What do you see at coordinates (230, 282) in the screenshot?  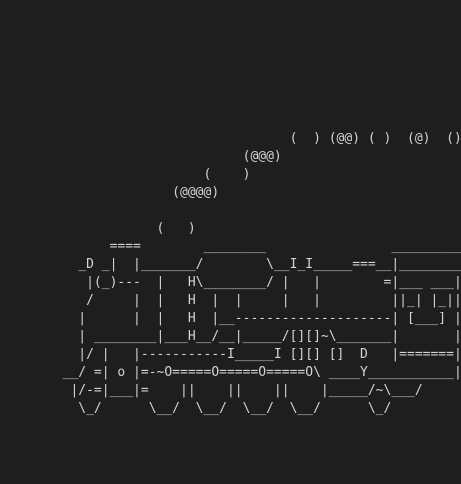 I see `train-line-3: |(_)--- | H\________/ | | =|___ ___|` at bounding box center [230, 282].